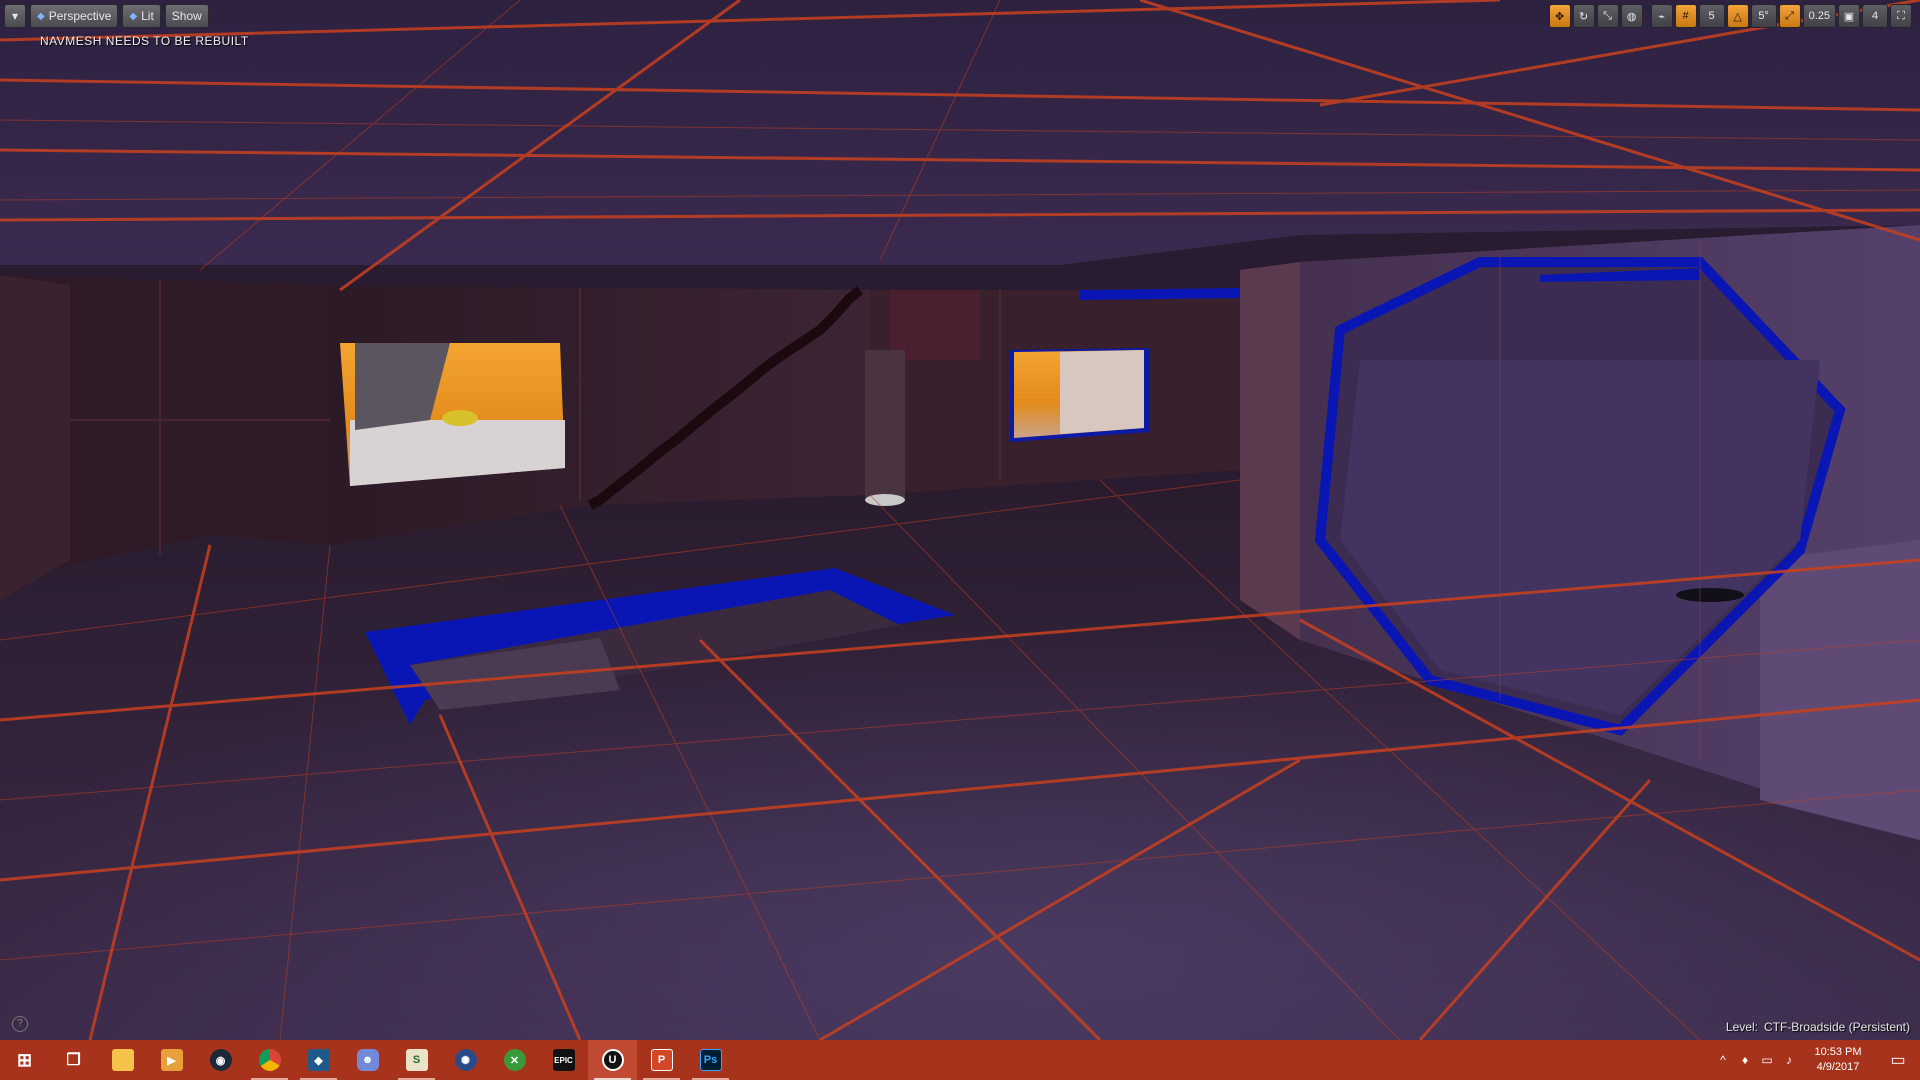 This screenshot has width=1920, height=1080. I want to click on chevron-up-icon: ^, so click(1723, 1060).